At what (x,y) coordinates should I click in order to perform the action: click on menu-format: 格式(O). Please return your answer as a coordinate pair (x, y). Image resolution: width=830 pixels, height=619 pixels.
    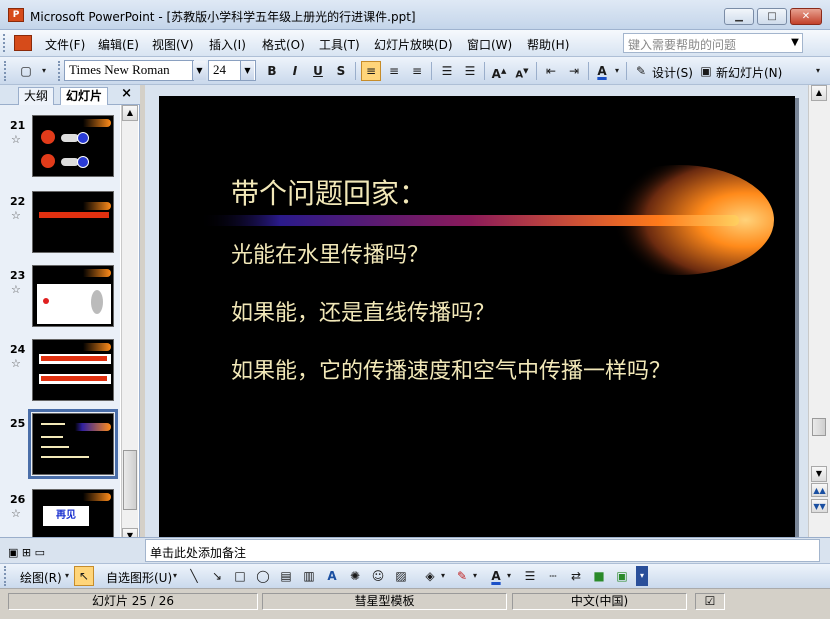
    Looking at the image, I should click on (283, 44).